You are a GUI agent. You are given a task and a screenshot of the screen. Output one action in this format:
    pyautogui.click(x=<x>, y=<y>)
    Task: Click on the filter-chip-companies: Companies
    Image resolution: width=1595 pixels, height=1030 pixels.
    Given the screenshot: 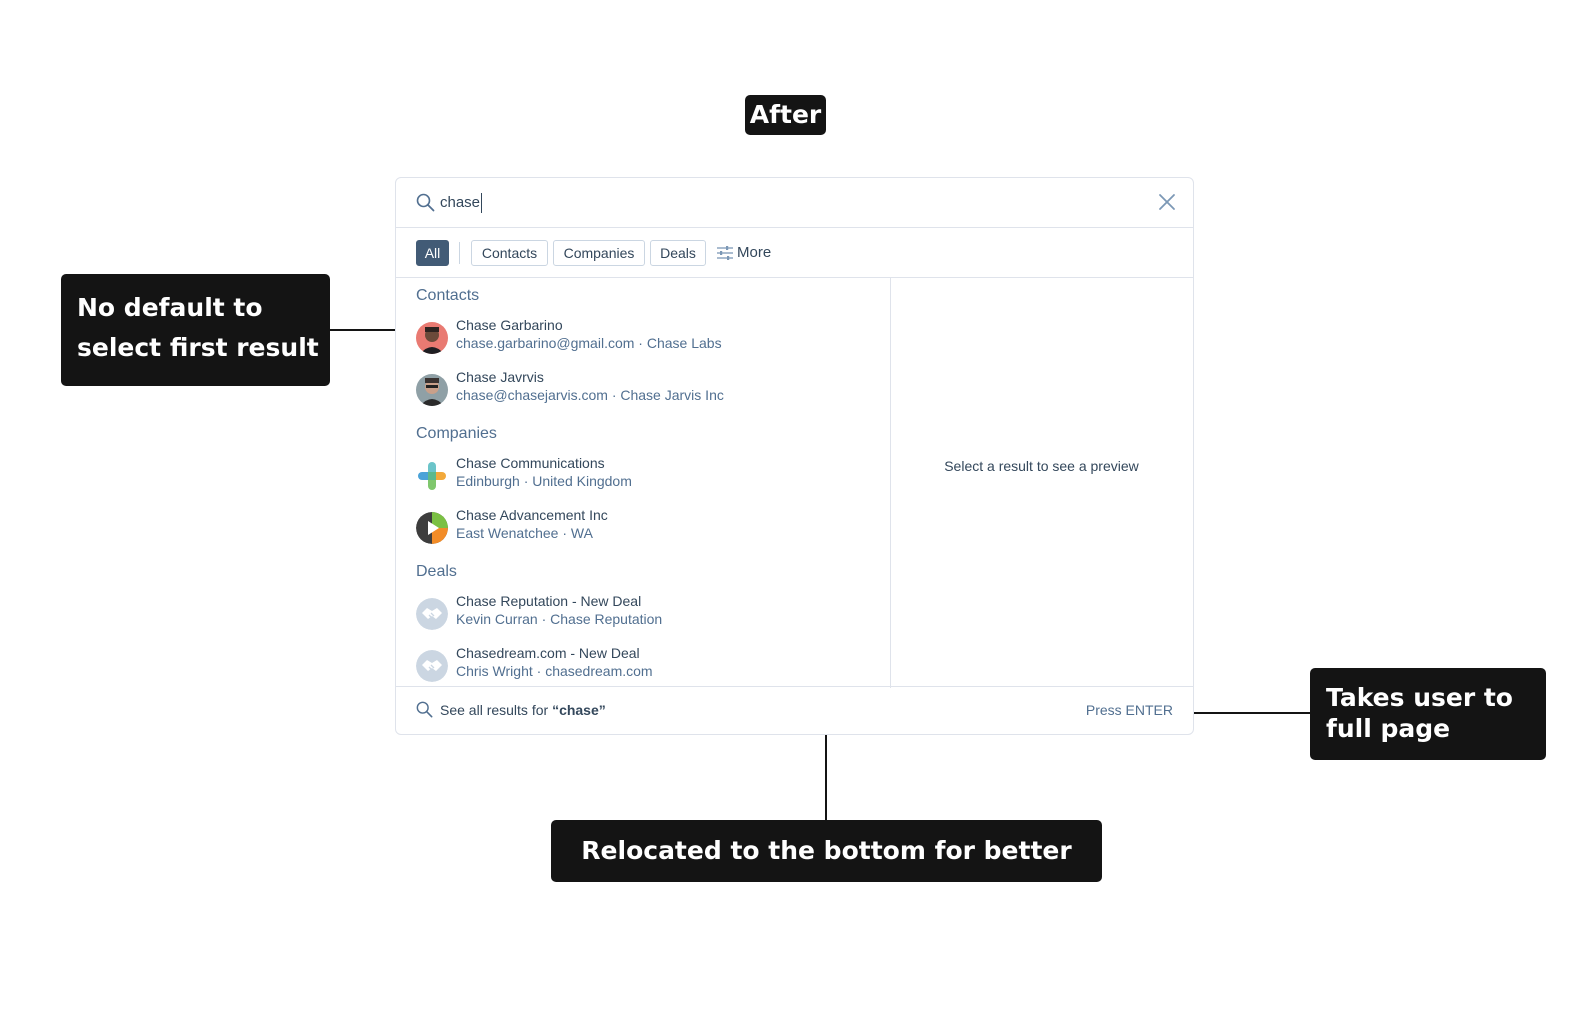 What is the action you would take?
    pyautogui.click(x=599, y=253)
    